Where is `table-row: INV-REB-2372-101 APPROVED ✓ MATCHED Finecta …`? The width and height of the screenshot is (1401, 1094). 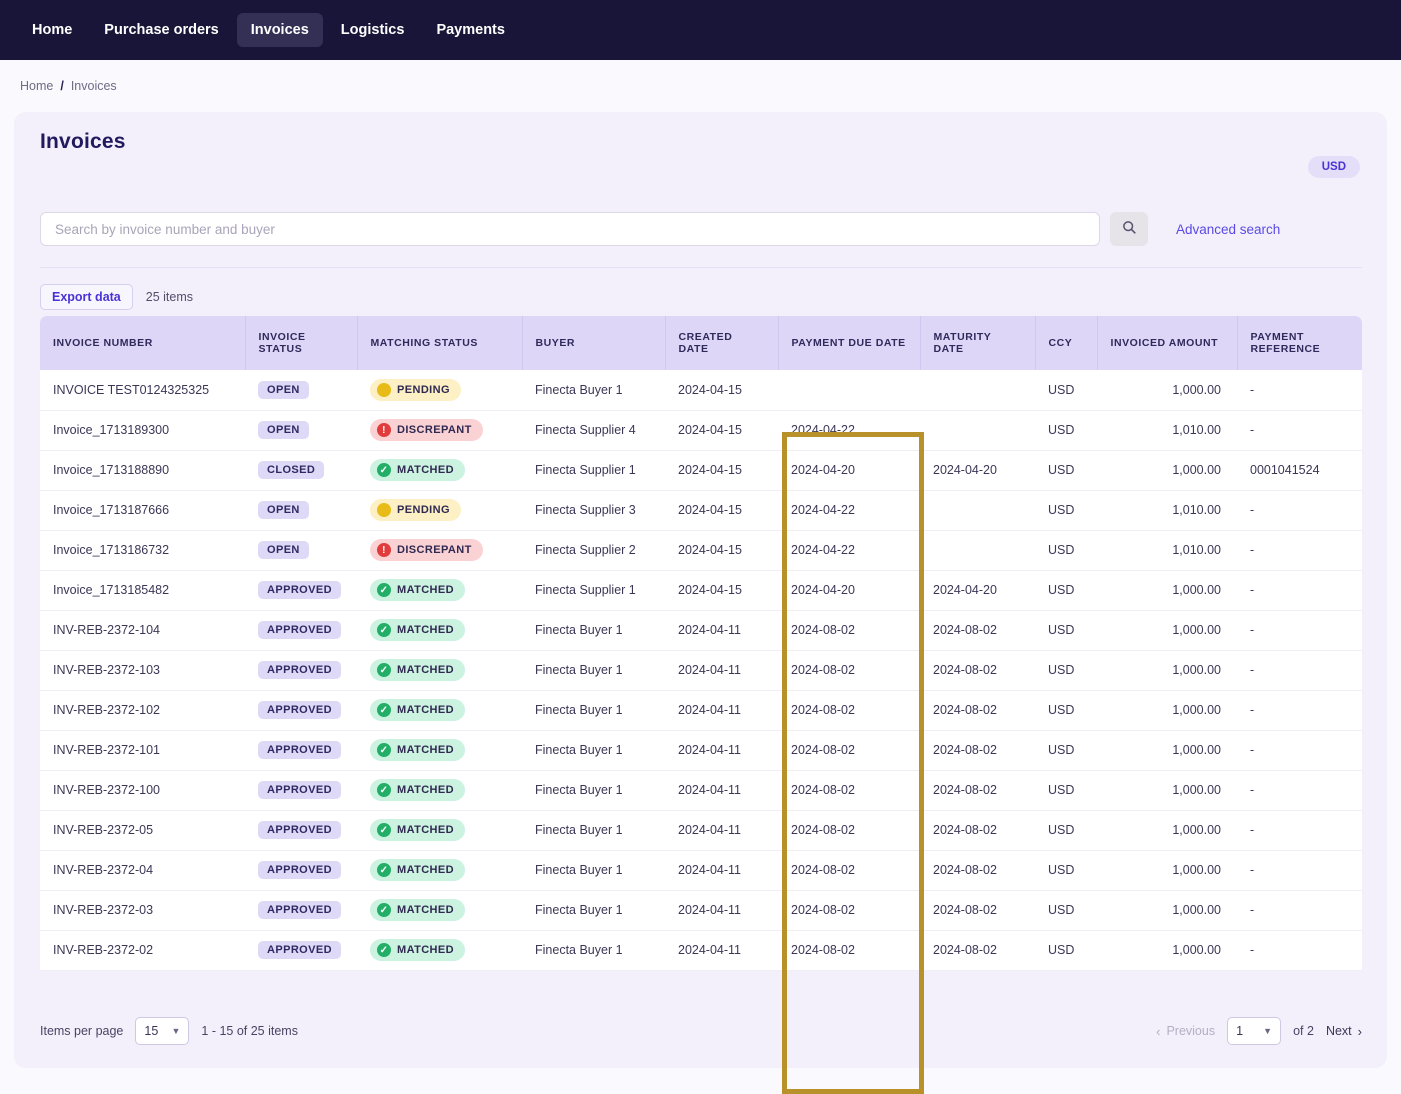
table-row: INV-REB-2372-101 APPROVED ✓ MATCHED Finecta … is located at coordinates (701, 750).